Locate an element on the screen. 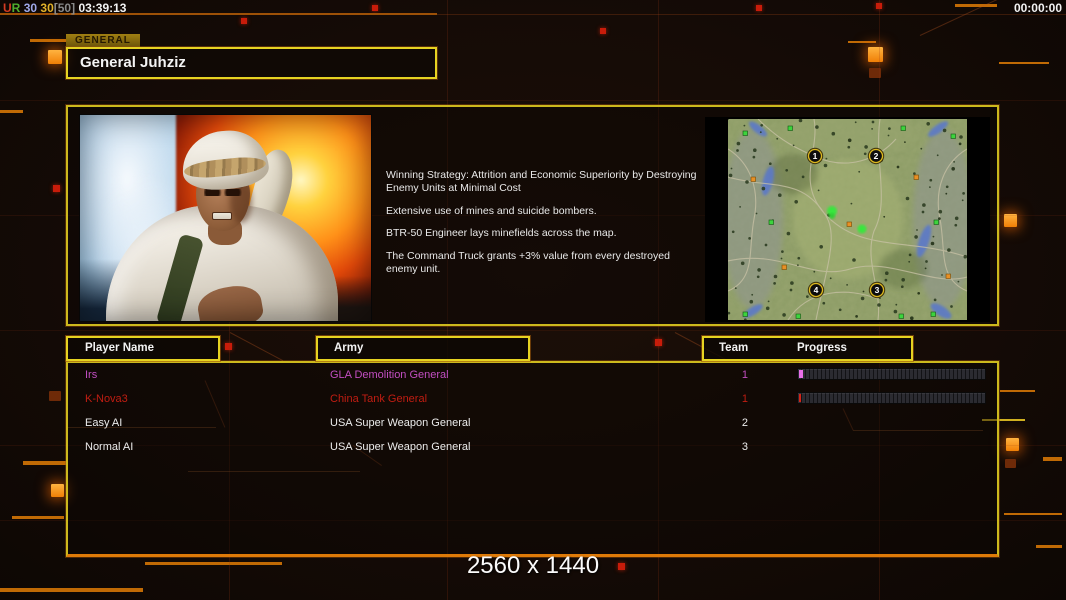  minimap: 1 2 3 4 is located at coordinates (847, 218).